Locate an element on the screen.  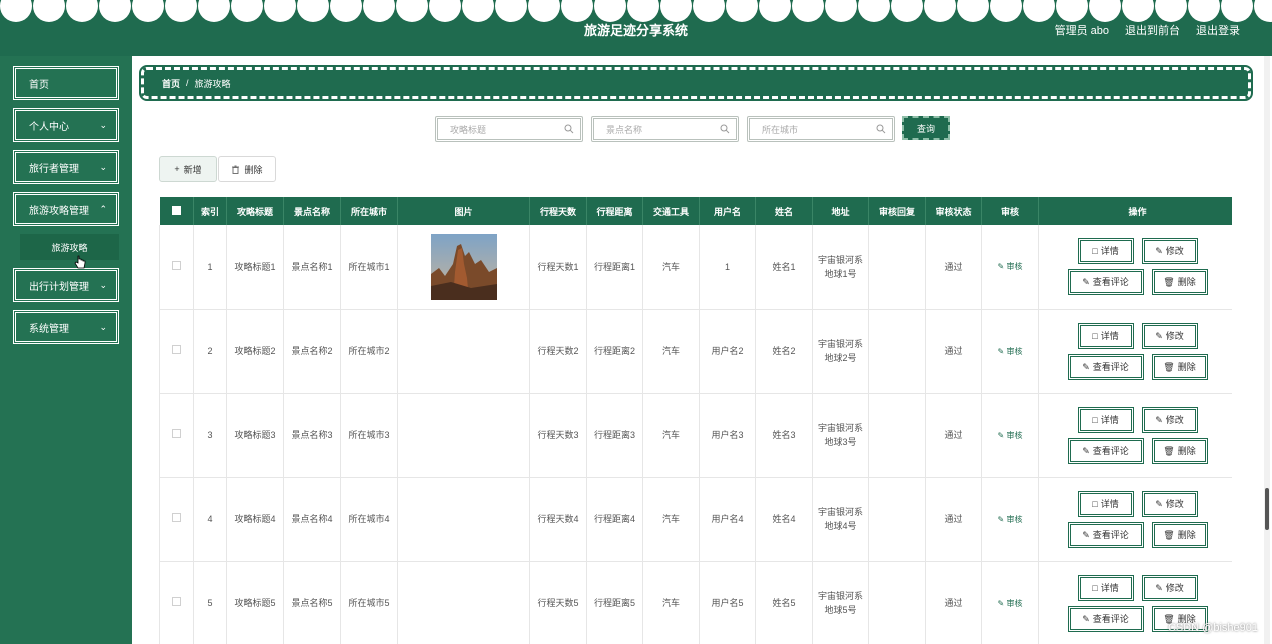
cell-name: 姓名3 is located at coordinates (784, 435).